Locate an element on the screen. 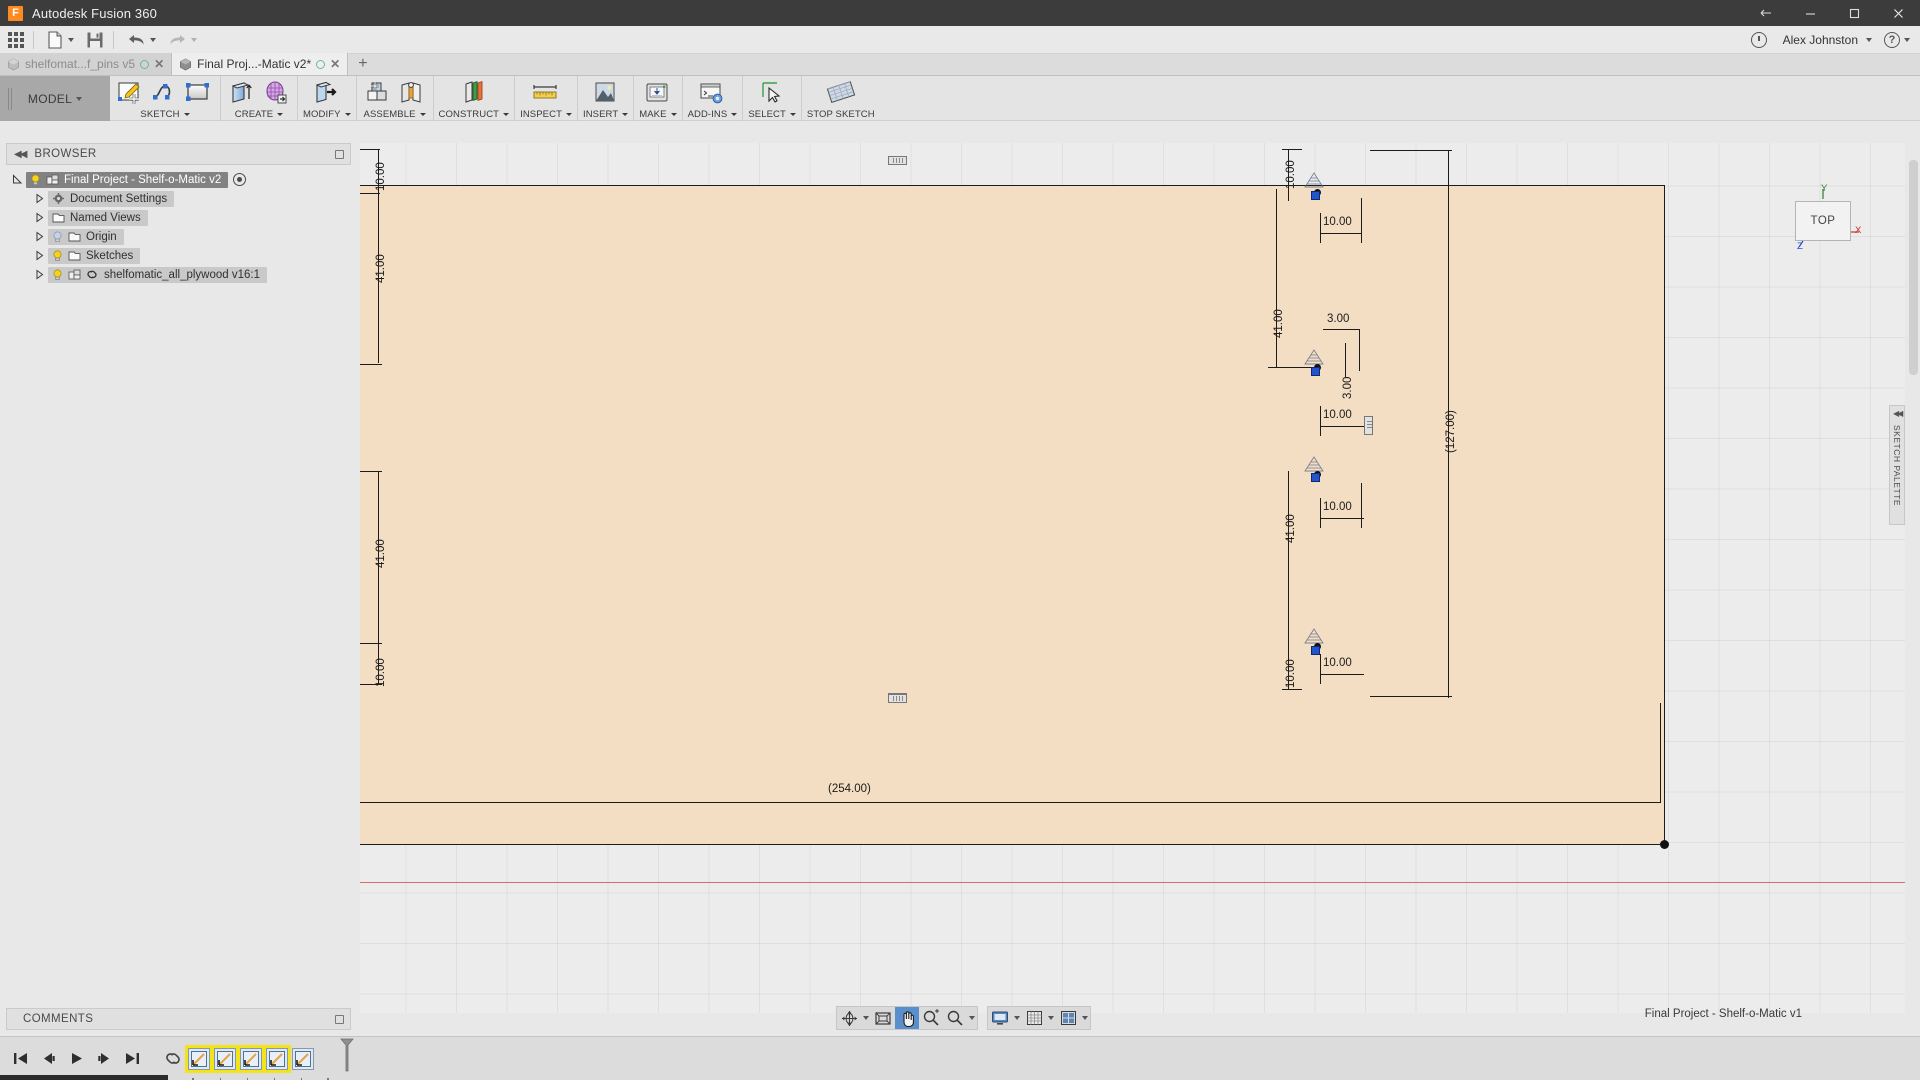  sketch-handle is located at coordinates (897, 160).